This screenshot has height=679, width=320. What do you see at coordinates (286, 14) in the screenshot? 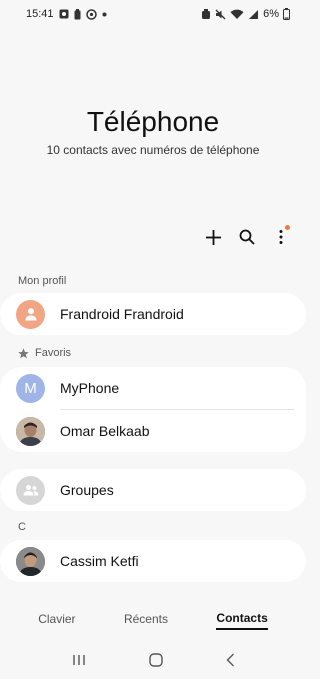
I see `battery-icon` at bounding box center [286, 14].